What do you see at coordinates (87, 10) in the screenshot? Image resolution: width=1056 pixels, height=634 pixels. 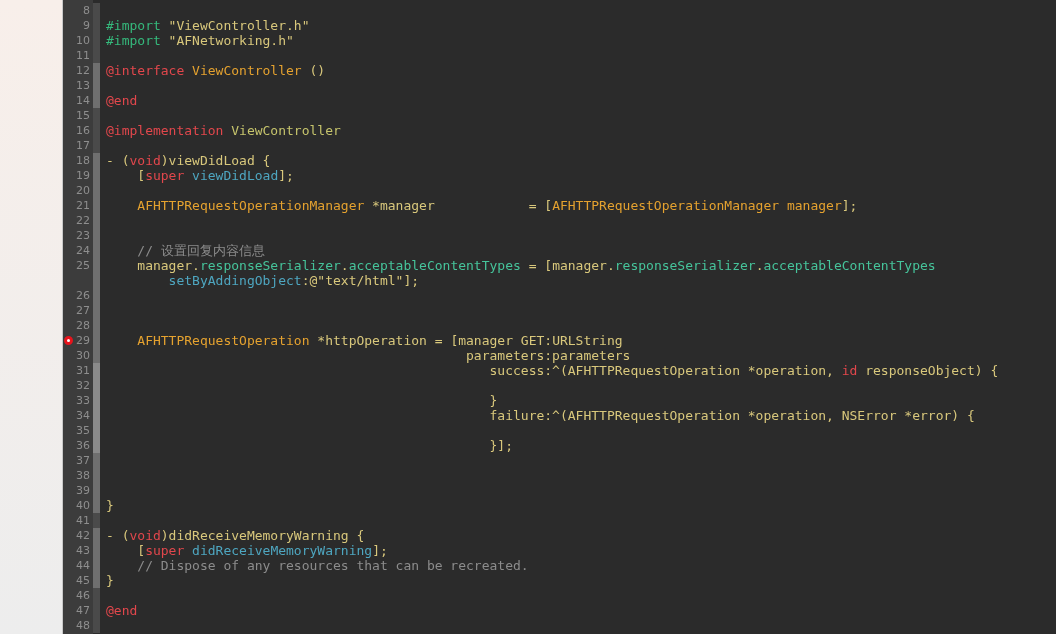 I see `line-number: 8` at bounding box center [87, 10].